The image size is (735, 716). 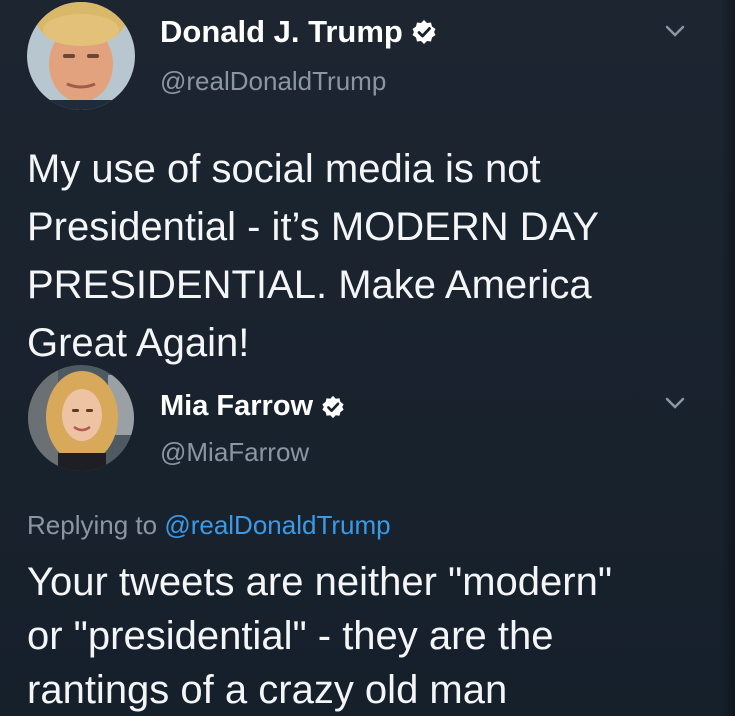 I want to click on replying-to: Replying to @realDonaldTrump, so click(x=209, y=525).